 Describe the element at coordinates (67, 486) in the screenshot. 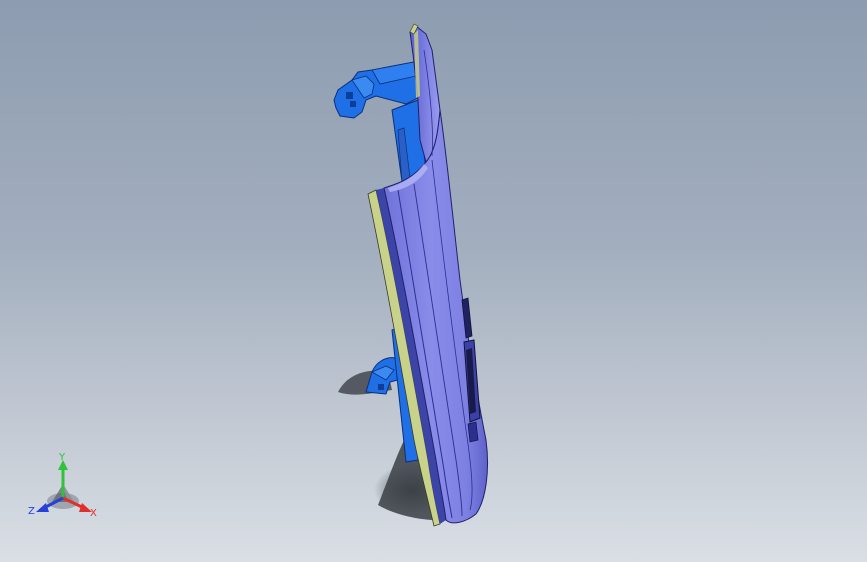

I see `orientation-triad: Y X Z` at that location.